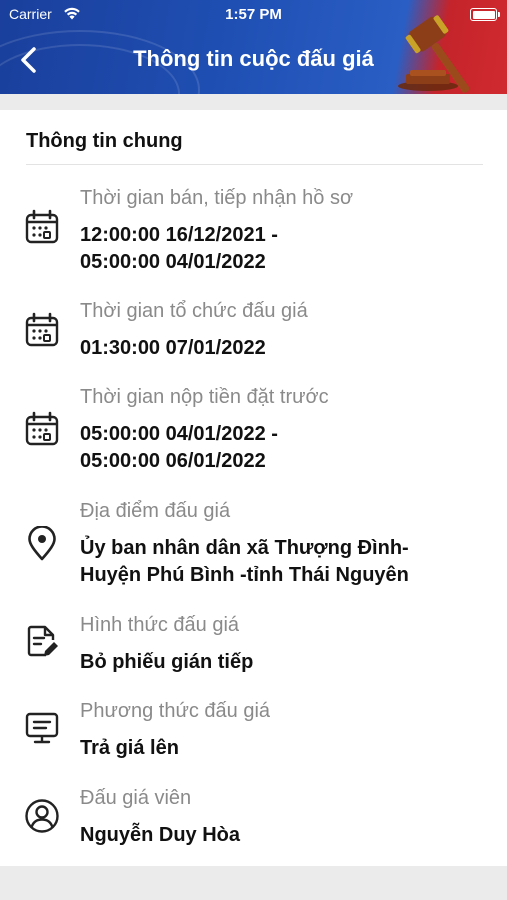 This screenshot has height=900, width=507. I want to click on monitor-icon, so click(42, 728).